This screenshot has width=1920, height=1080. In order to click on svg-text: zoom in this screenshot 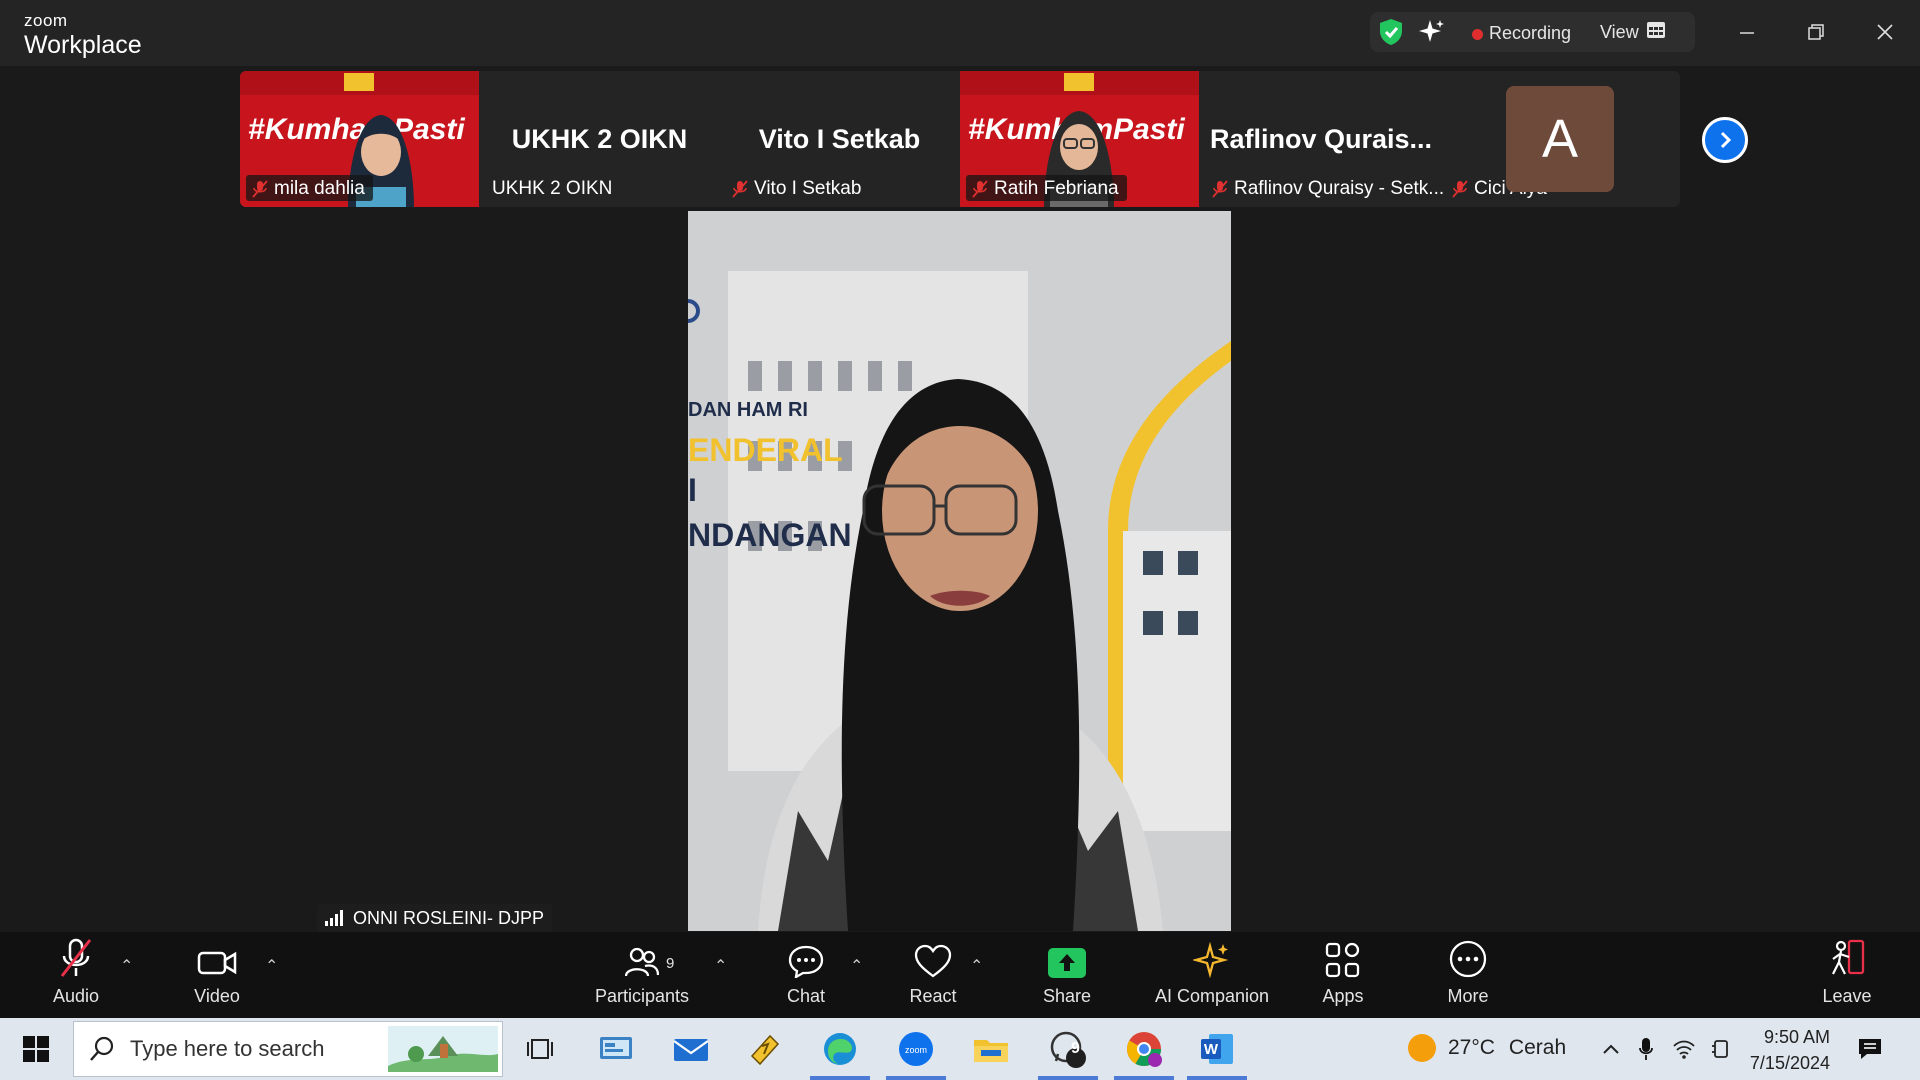, I will do `click(916, 1050)`.